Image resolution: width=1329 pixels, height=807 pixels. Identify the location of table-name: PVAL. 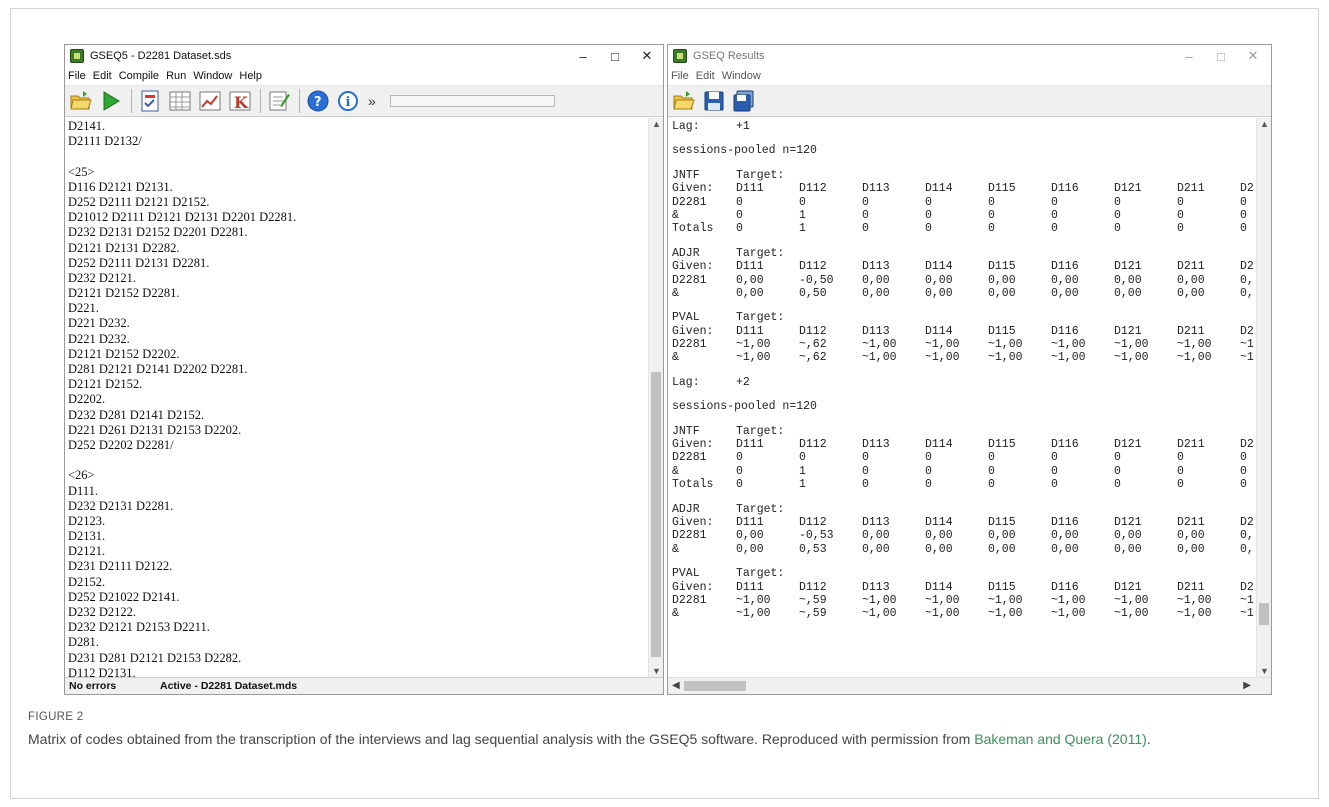
(686, 318).